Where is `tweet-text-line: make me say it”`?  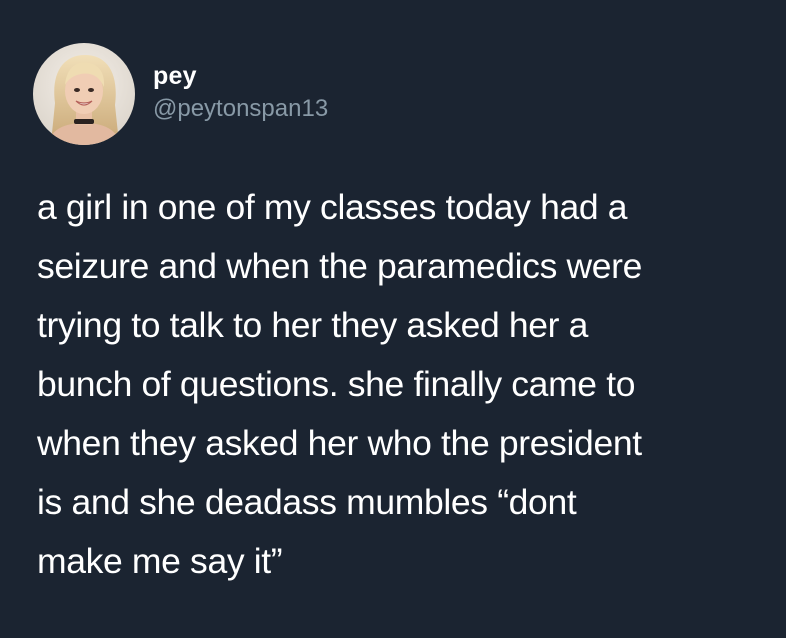 tweet-text-line: make me say it” is located at coordinates (160, 561).